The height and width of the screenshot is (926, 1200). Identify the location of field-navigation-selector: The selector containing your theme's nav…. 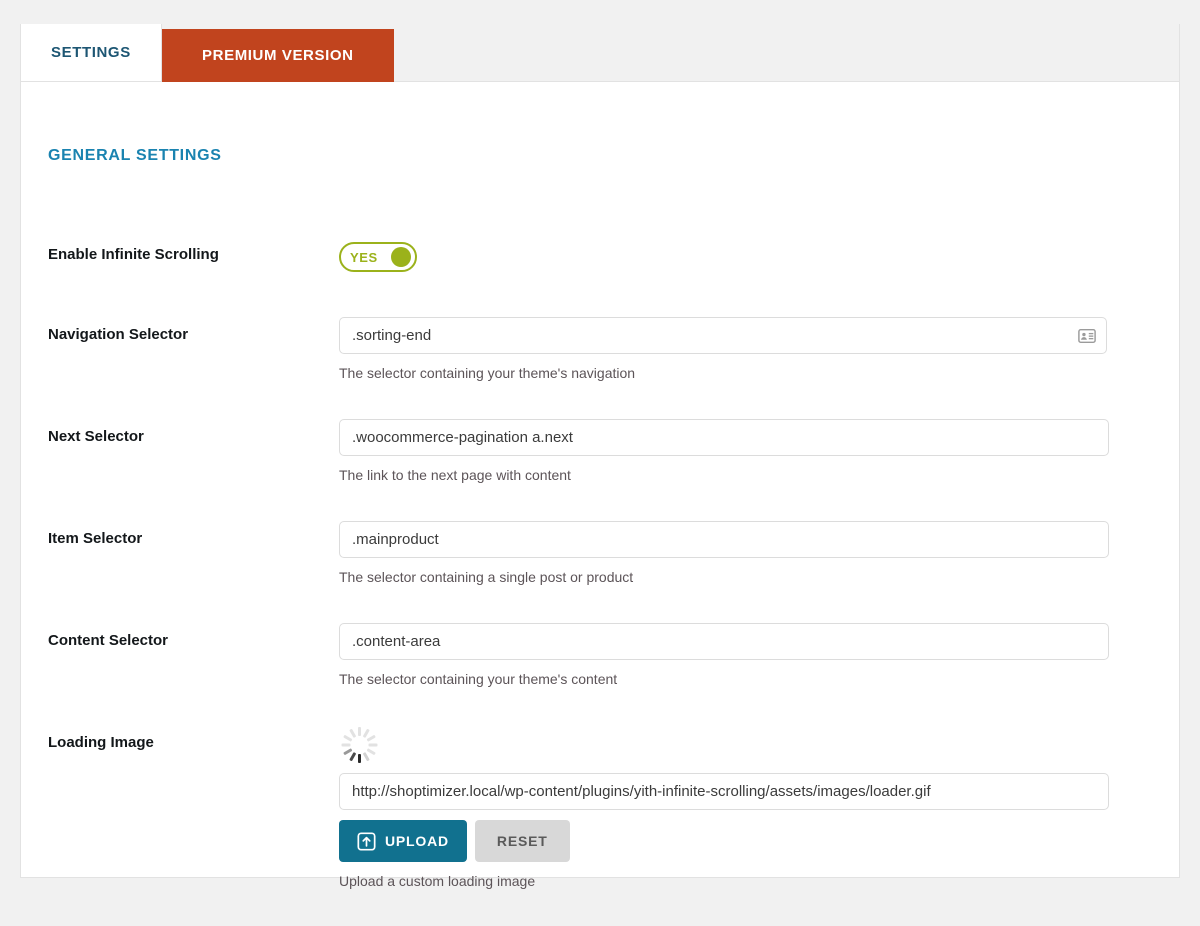
(723, 349).